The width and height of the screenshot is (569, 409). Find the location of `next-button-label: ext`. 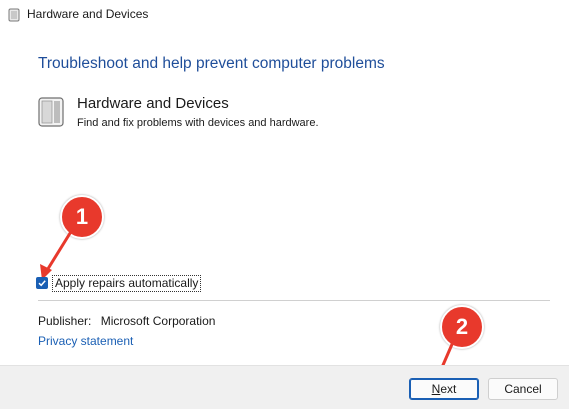

next-button-label: ext is located at coordinates (448, 389).